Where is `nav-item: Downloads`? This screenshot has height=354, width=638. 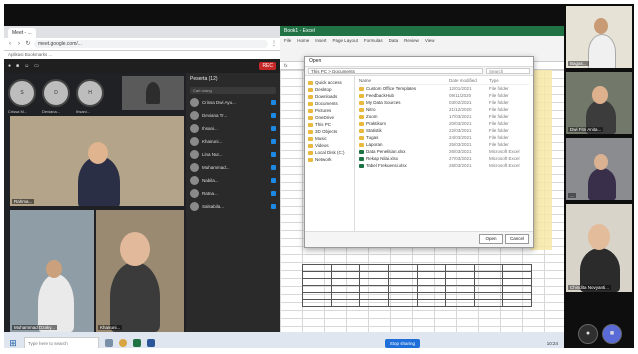
nav-item: Downloads is located at coordinates (329, 96).